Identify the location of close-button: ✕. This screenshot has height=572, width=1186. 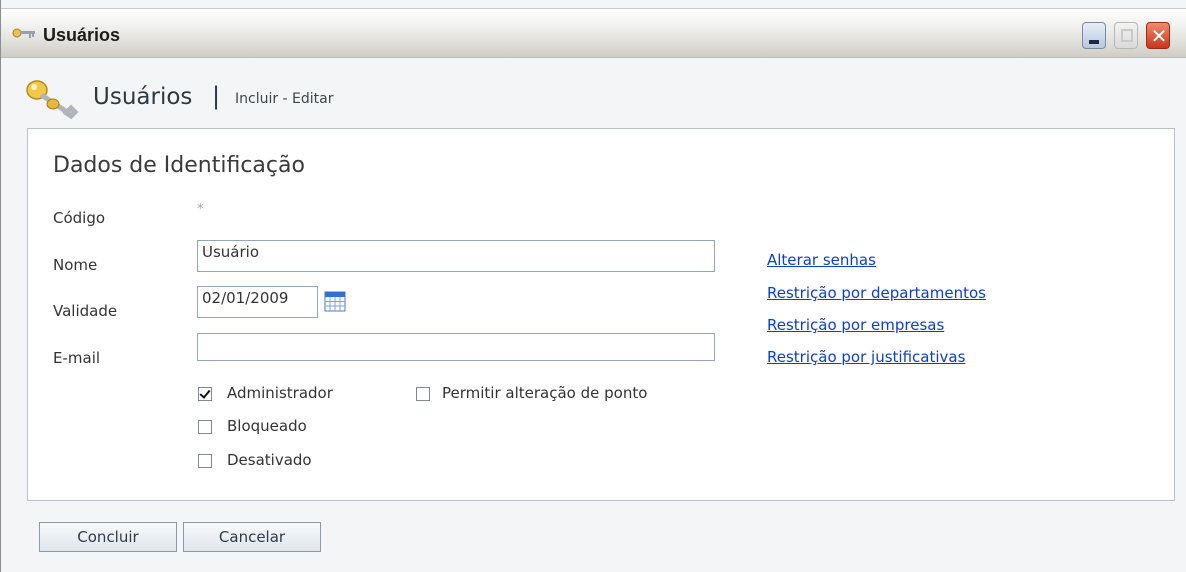
(1158, 35).